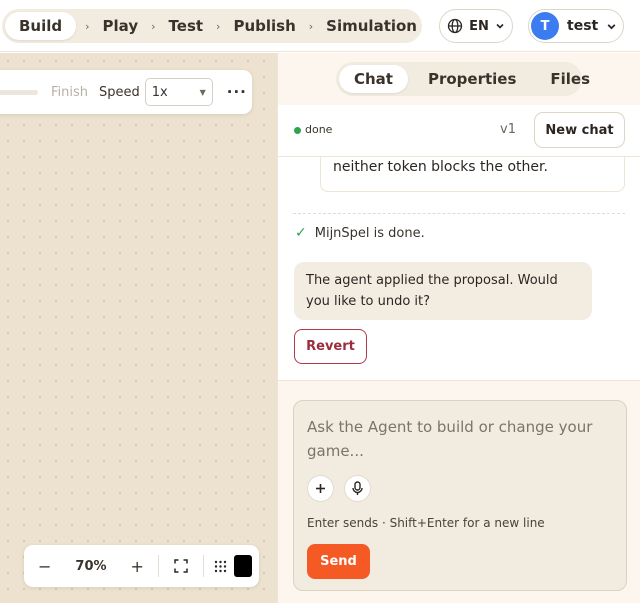 Image resolution: width=640 pixels, height=603 pixels. What do you see at coordinates (426, 523) in the screenshot?
I see `composer-hint: Enter sends · Shift+Enter for a new line` at bounding box center [426, 523].